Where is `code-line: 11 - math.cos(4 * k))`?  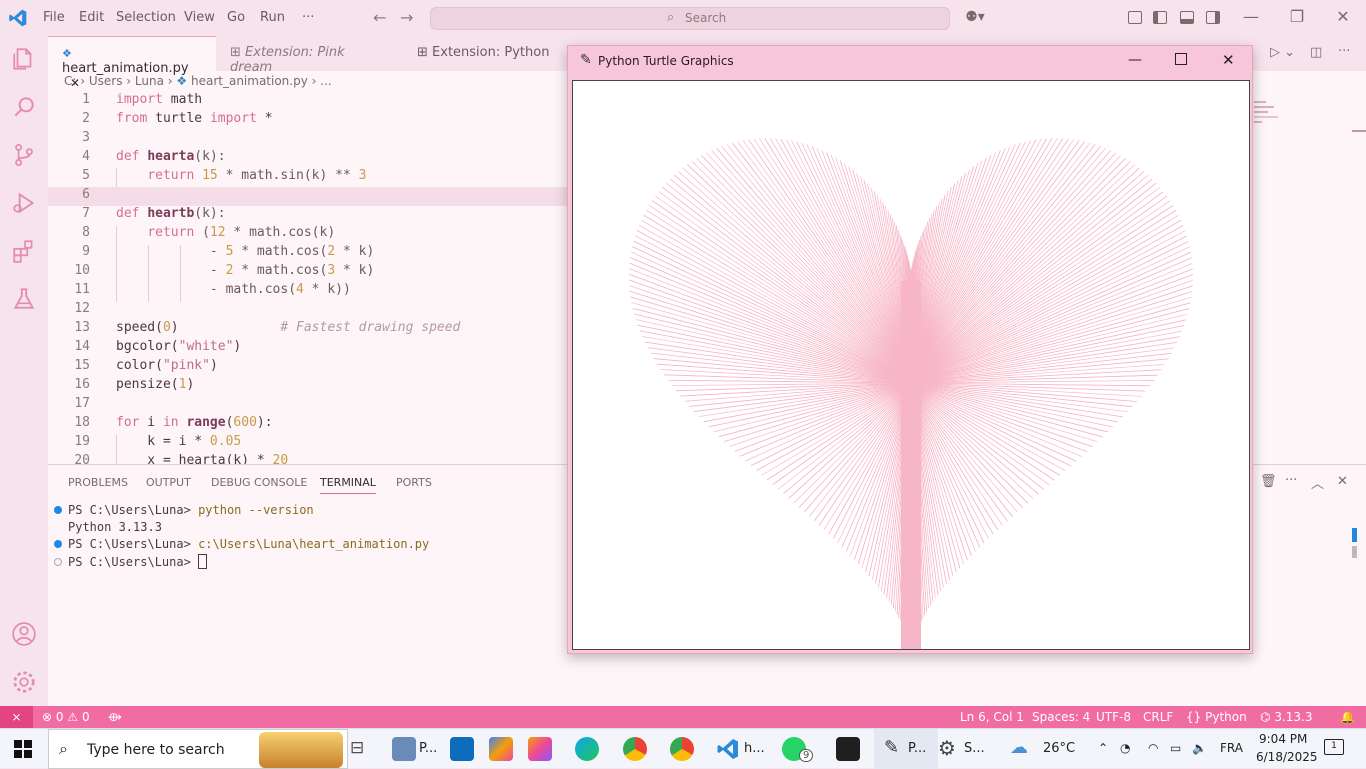 code-line: 11 - math.cos(4 * k)) is located at coordinates (308, 291).